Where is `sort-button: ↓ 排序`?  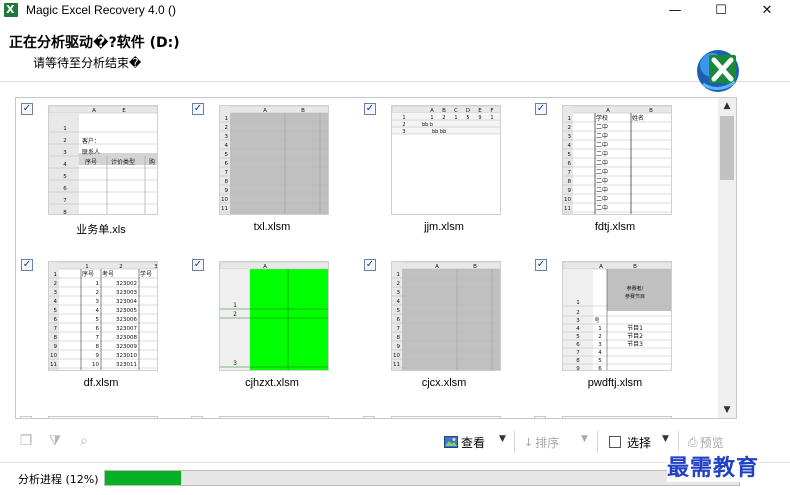
sort-button: ↓ 排序 is located at coordinates (541, 442).